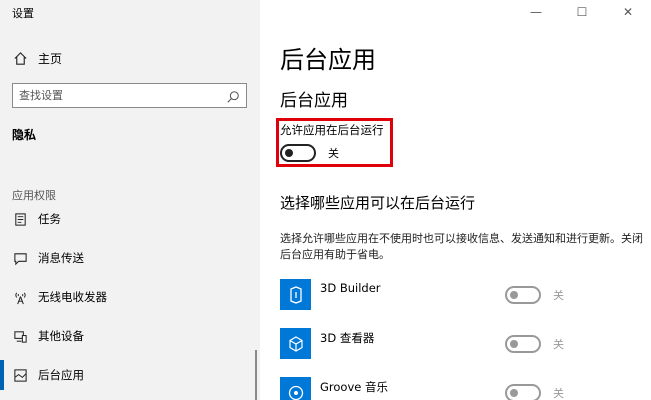 This screenshot has width=651, height=400. I want to click on sidebar-item-messaging: 消息传送, so click(48, 258).